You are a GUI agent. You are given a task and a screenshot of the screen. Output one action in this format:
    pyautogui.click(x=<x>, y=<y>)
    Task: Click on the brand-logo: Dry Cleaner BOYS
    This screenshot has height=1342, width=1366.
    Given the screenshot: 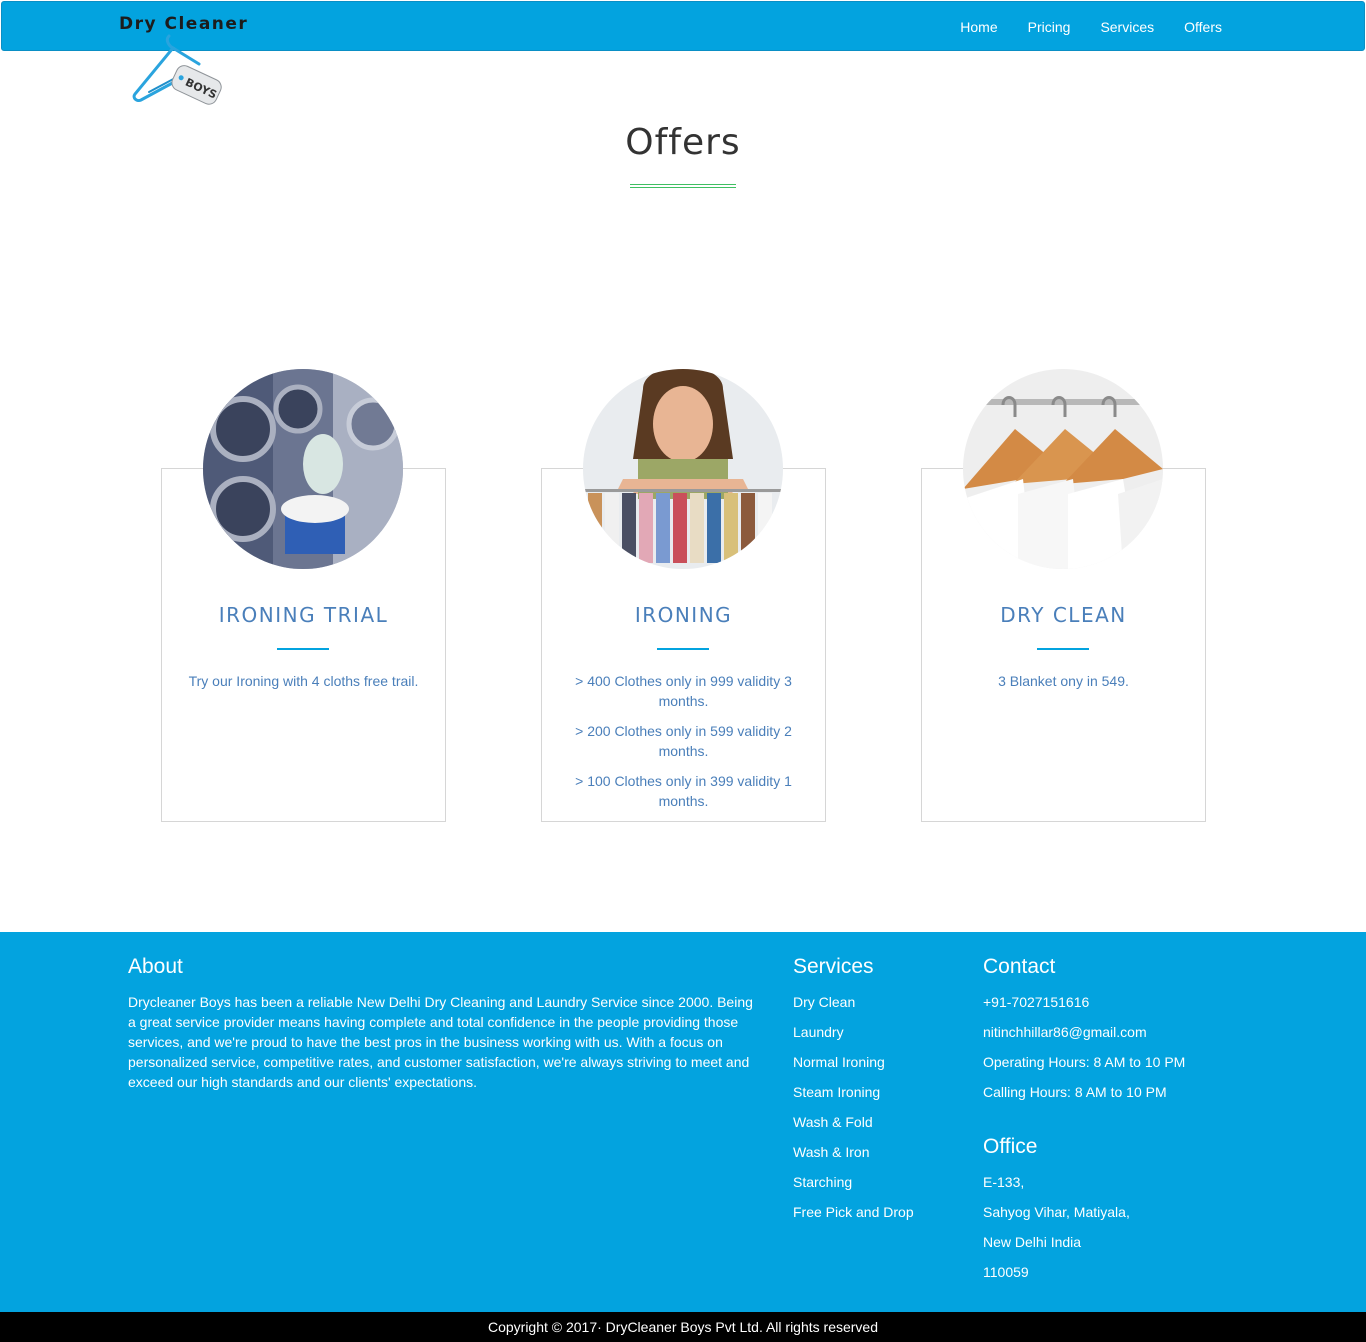 What is the action you would take?
    pyautogui.click(x=209, y=64)
    